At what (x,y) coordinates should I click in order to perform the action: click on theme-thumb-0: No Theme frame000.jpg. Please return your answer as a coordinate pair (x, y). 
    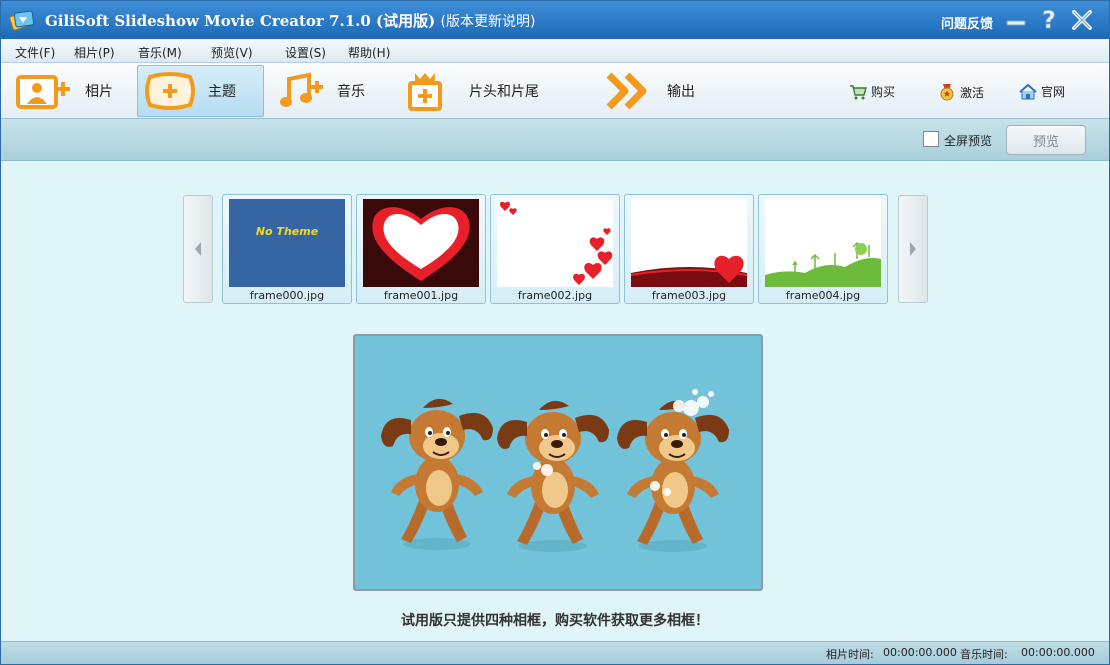
    Looking at the image, I should click on (287, 249).